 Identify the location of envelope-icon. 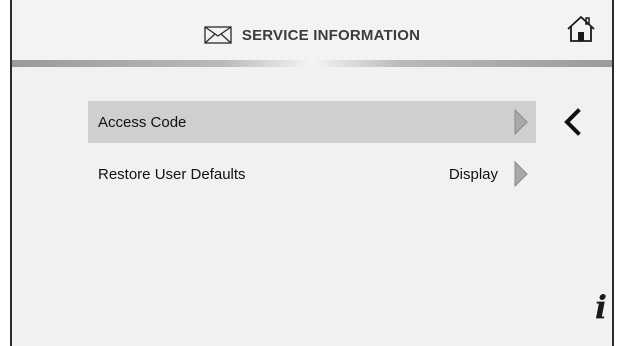
(218, 35).